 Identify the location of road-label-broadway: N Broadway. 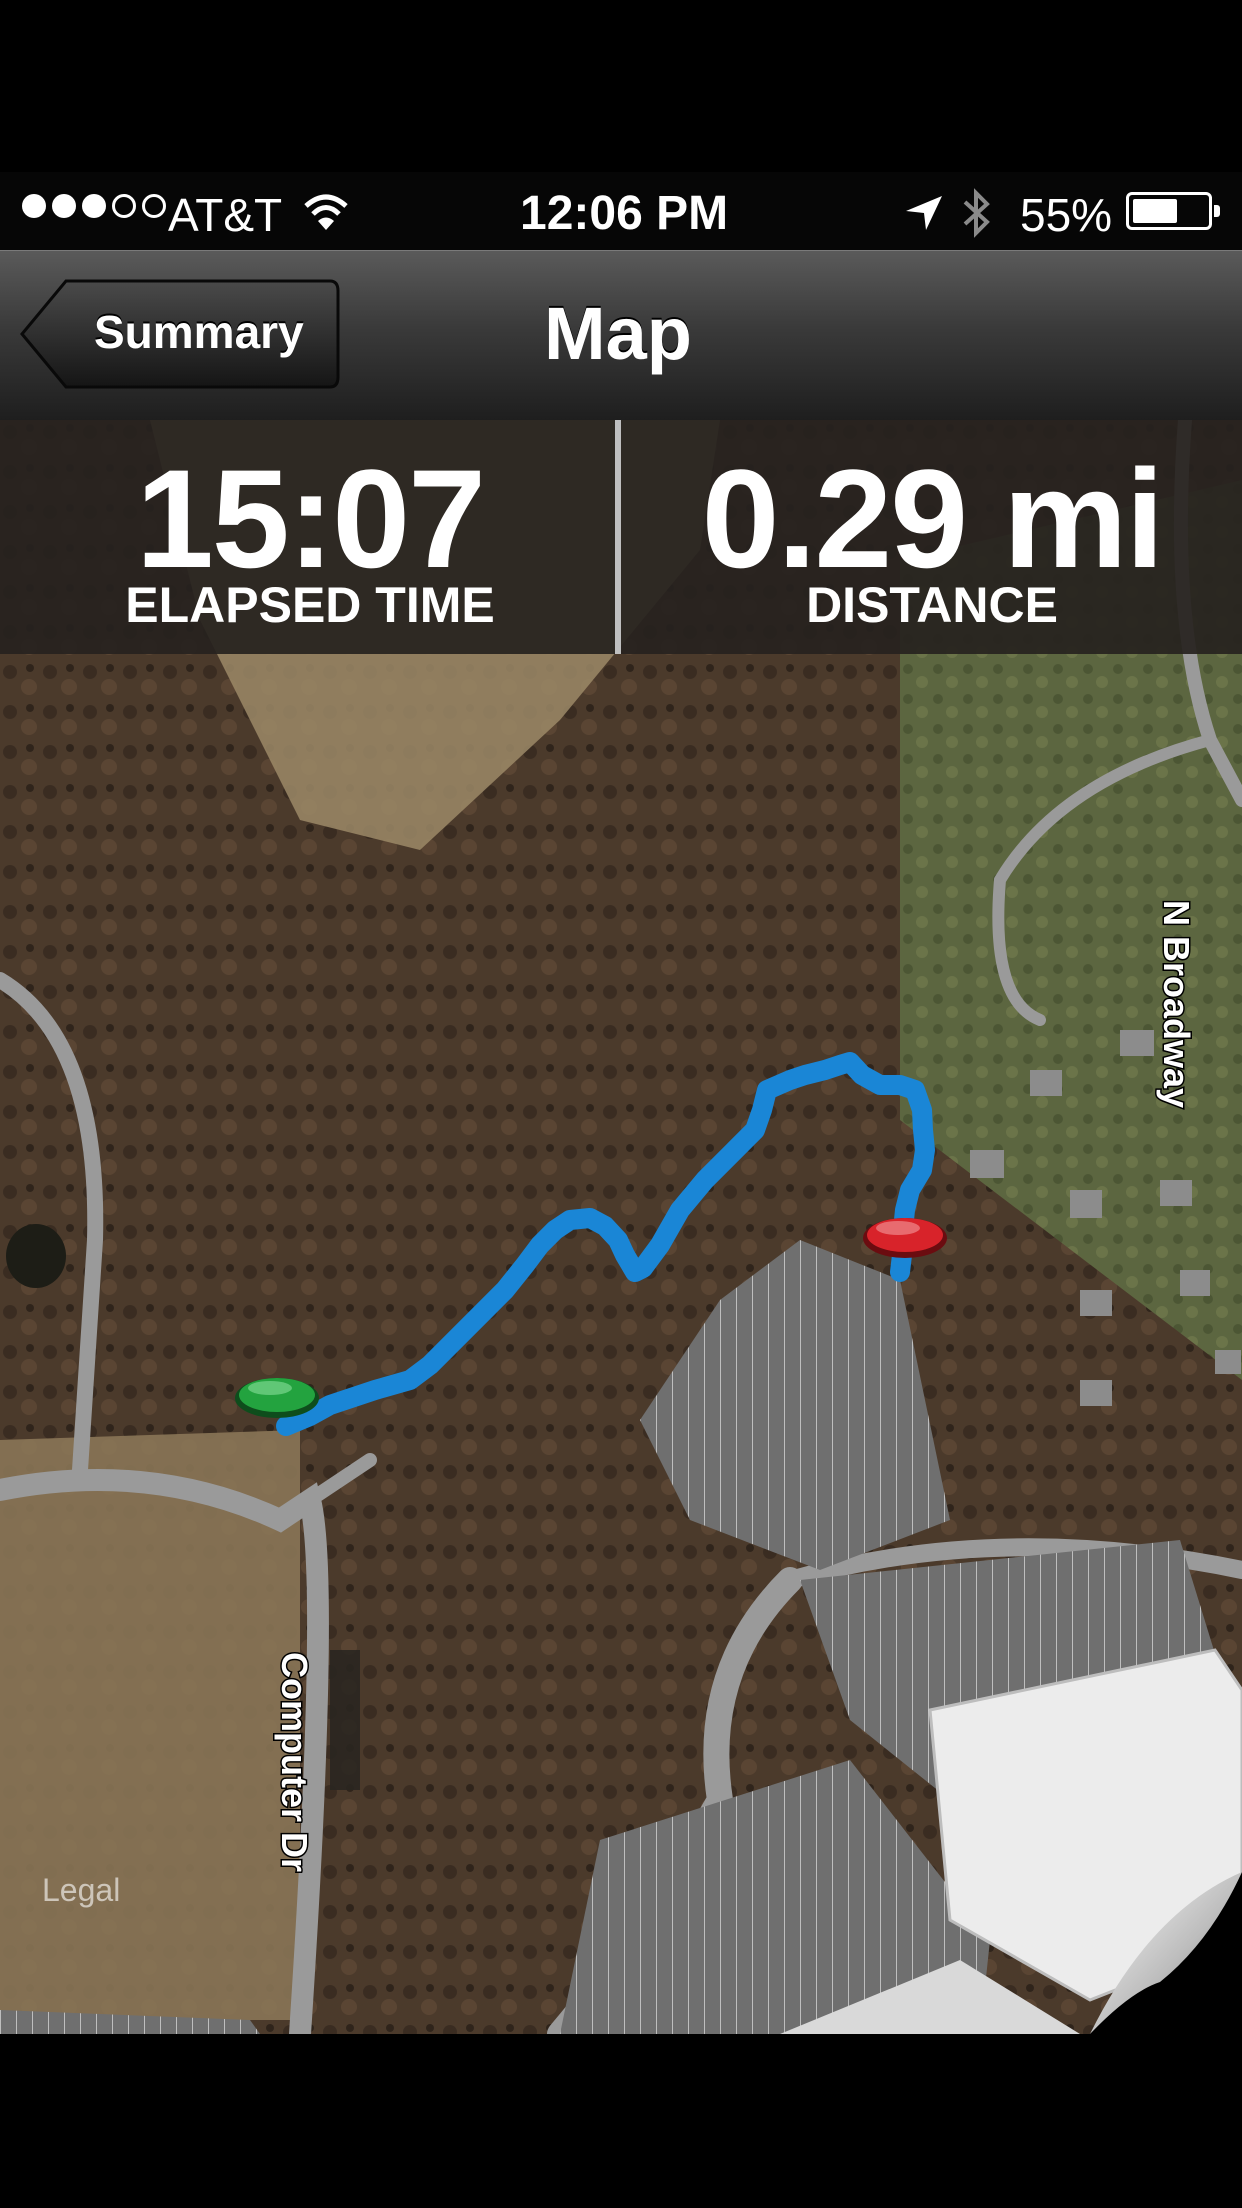
(1176, 1004).